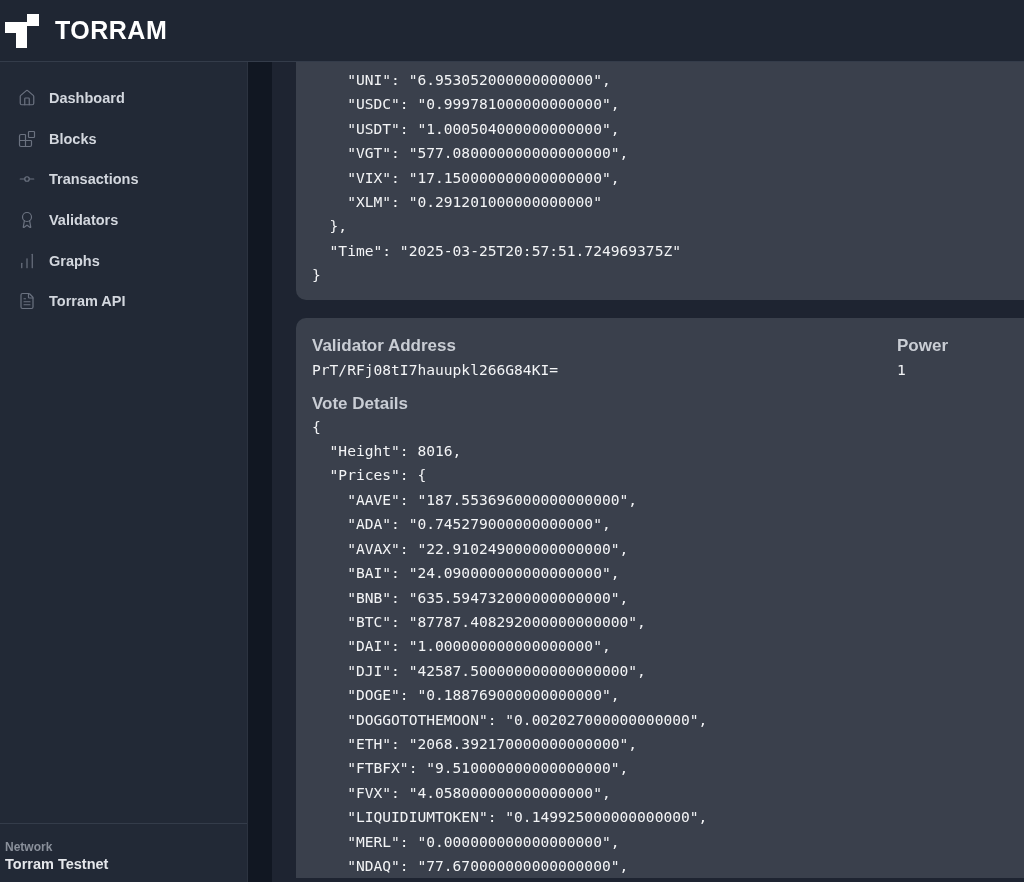  I want to click on document-icon, so click(27, 301).